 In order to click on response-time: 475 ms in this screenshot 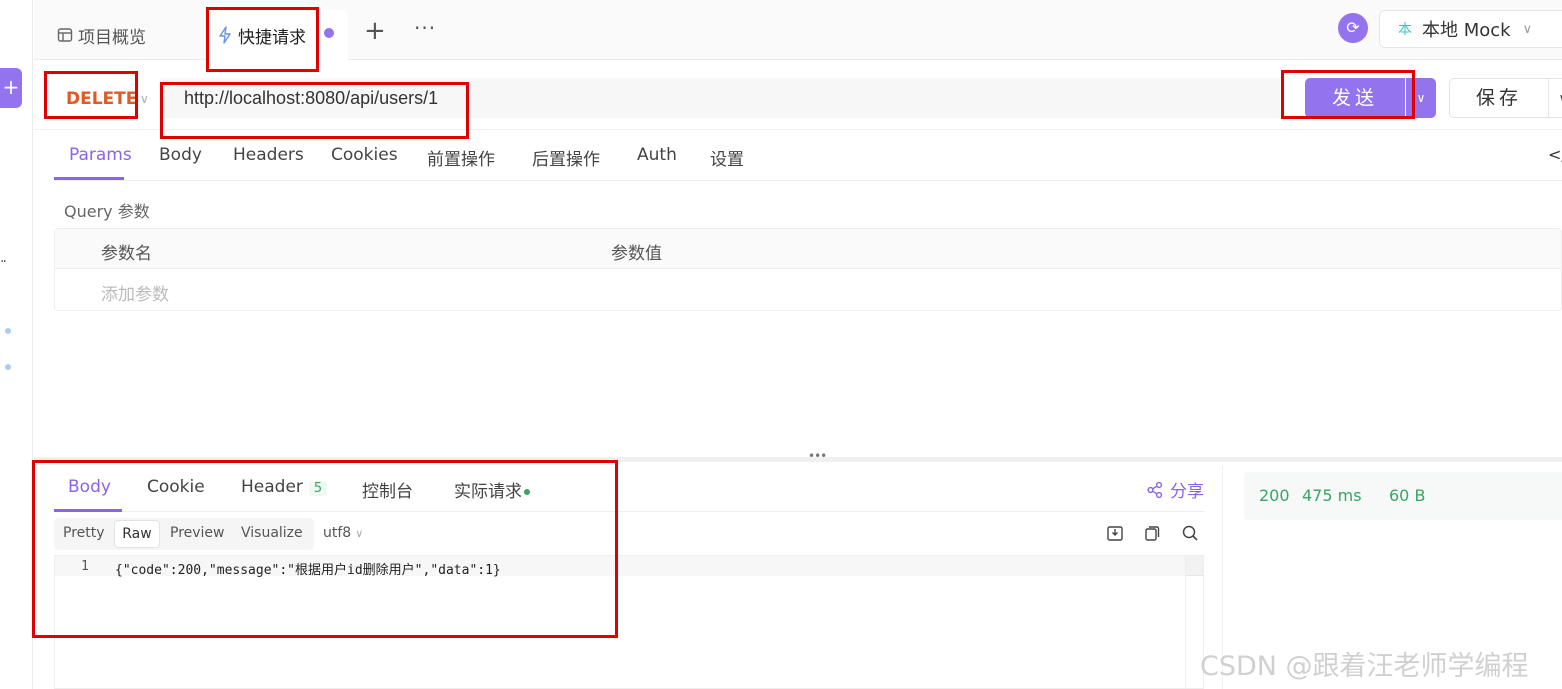, I will do `click(1332, 495)`.